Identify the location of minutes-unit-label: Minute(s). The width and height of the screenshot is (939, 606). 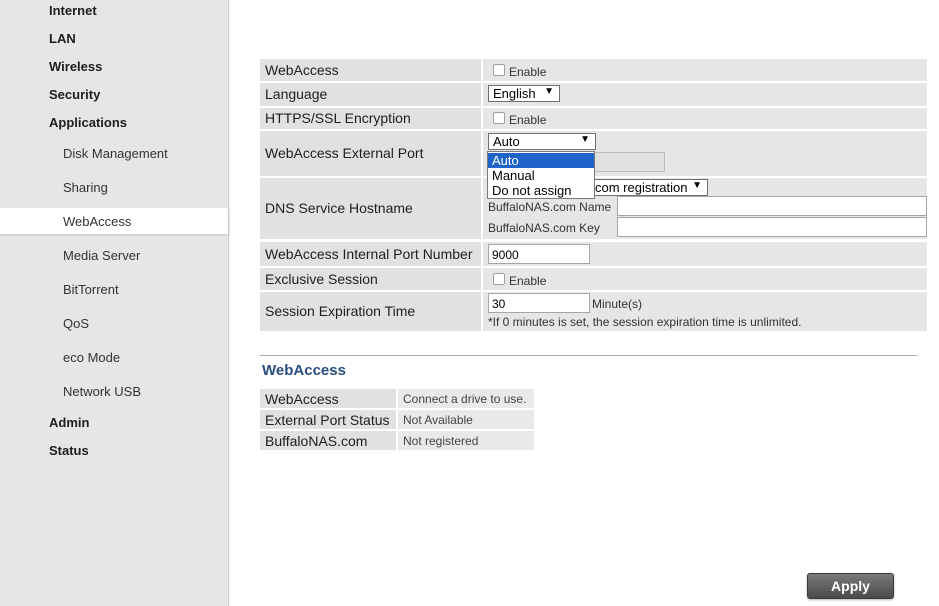
(617, 304).